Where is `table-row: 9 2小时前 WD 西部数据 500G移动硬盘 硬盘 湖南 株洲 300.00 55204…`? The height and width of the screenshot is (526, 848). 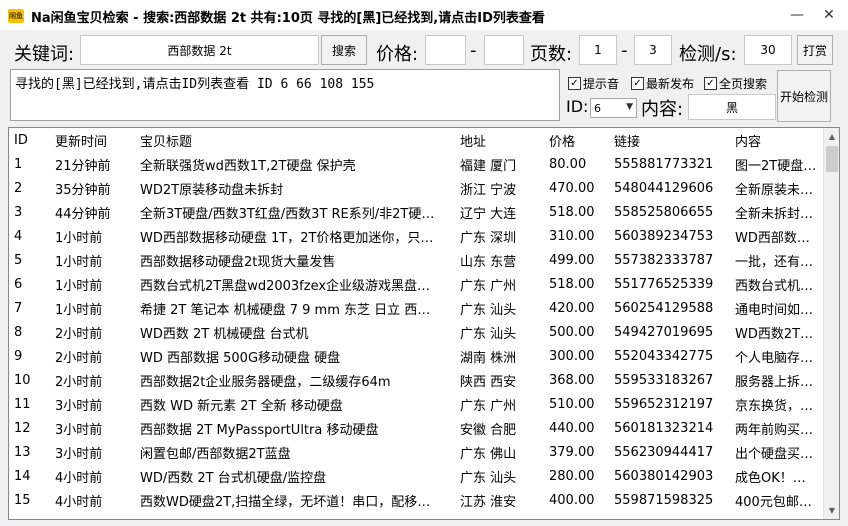 table-row: 9 2小时前 WD 西部数据 500G移动硬盘 硬盘 湖南 株洲 300.00 55204… is located at coordinates (416, 356).